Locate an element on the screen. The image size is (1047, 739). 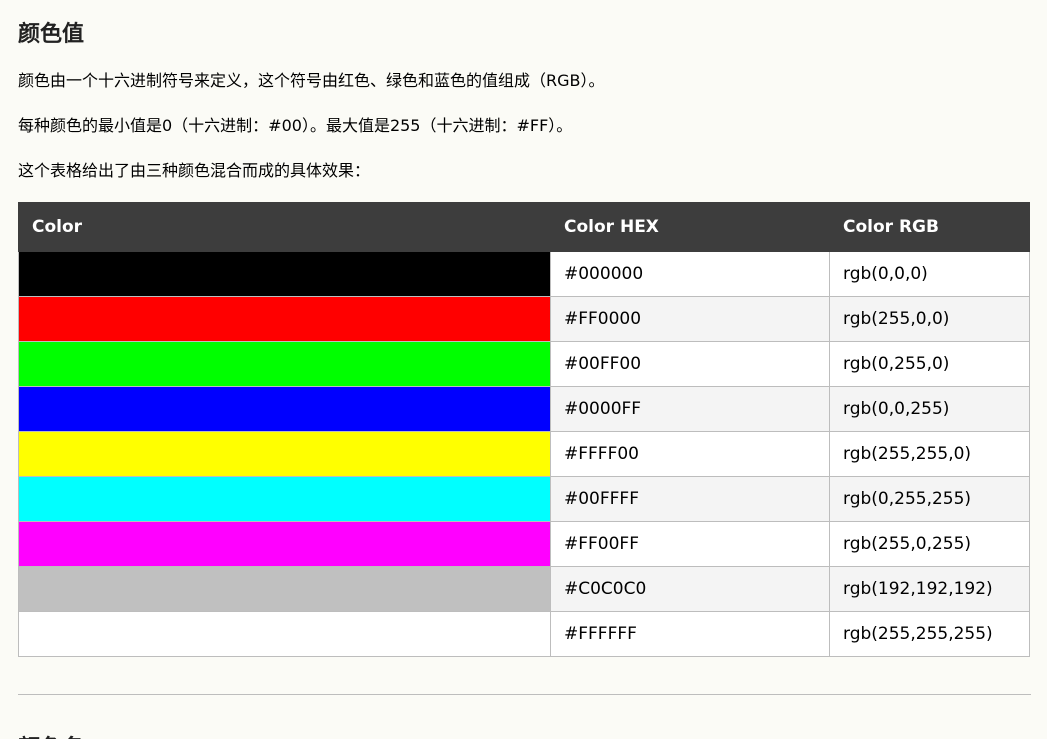
min-max-paragraph: 每种颜色的最小值是0（十六进制：#00）。最大值是255（十六进制：#FF）。 is located at coordinates (295, 125).